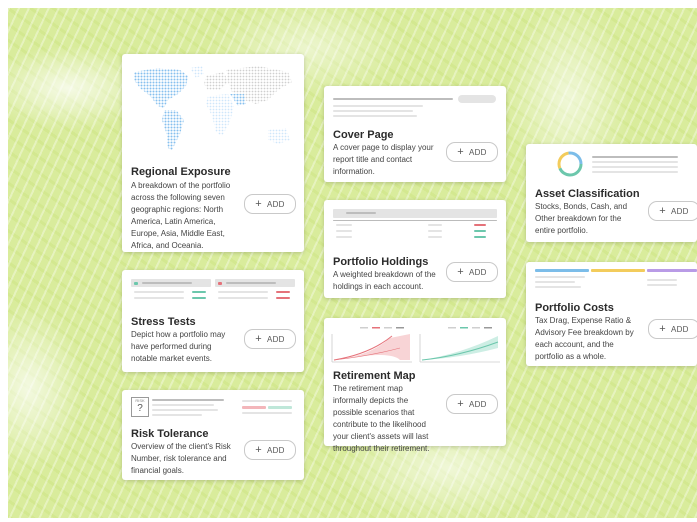 This screenshot has width=697, height=522. I want to click on risk-number-badge: RISK ?, so click(140, 407).